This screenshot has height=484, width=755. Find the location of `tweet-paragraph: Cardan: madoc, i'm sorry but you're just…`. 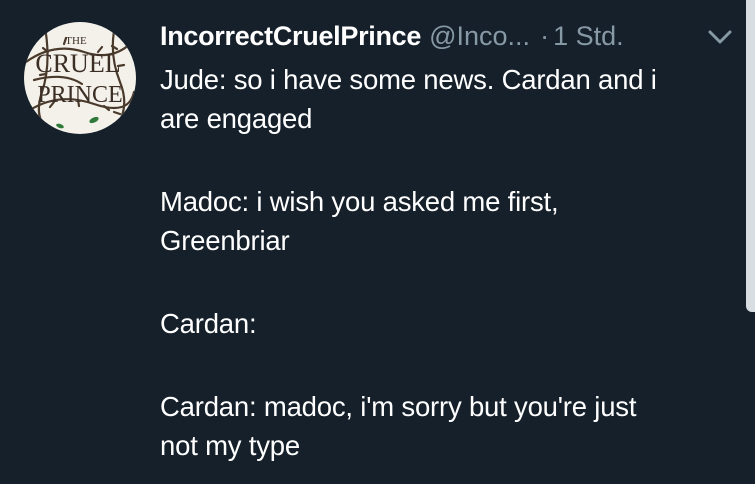

tweet-paragraph: Cardan: madoc, i'm sorry but you're just… is located at coordinates (445, 426).